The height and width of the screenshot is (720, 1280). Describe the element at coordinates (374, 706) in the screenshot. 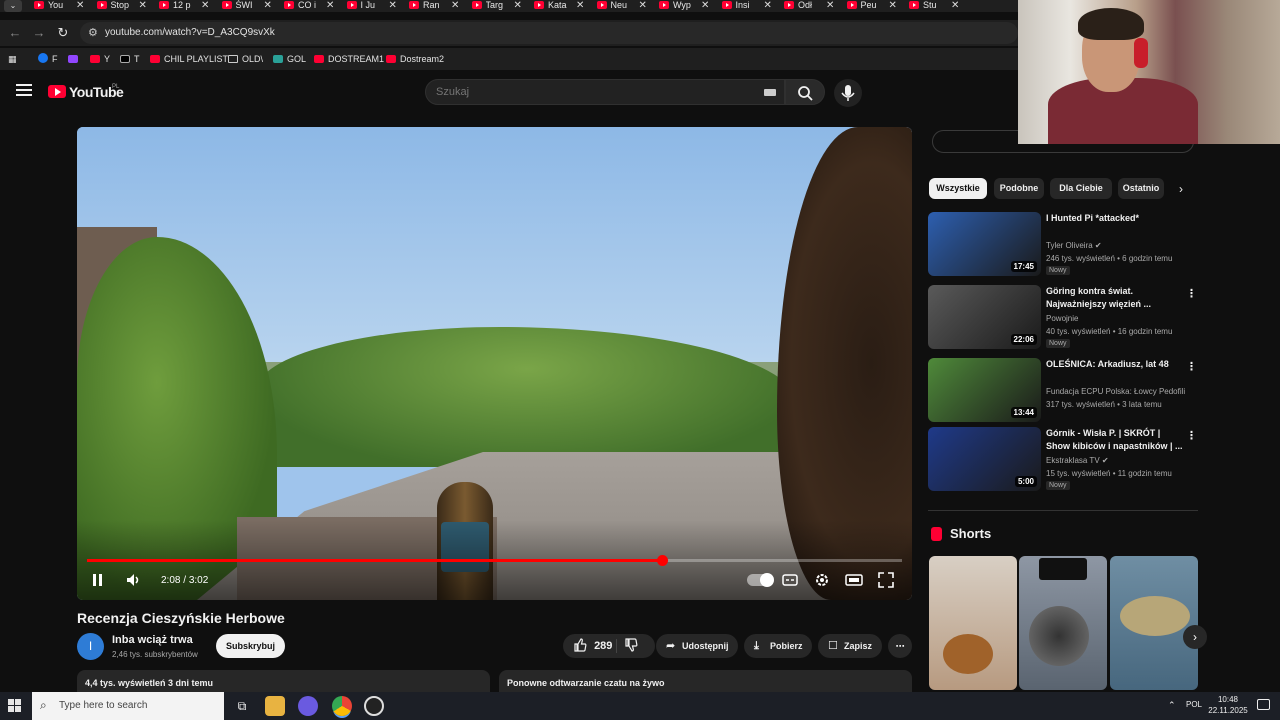

I see `obs-icon` at that location.